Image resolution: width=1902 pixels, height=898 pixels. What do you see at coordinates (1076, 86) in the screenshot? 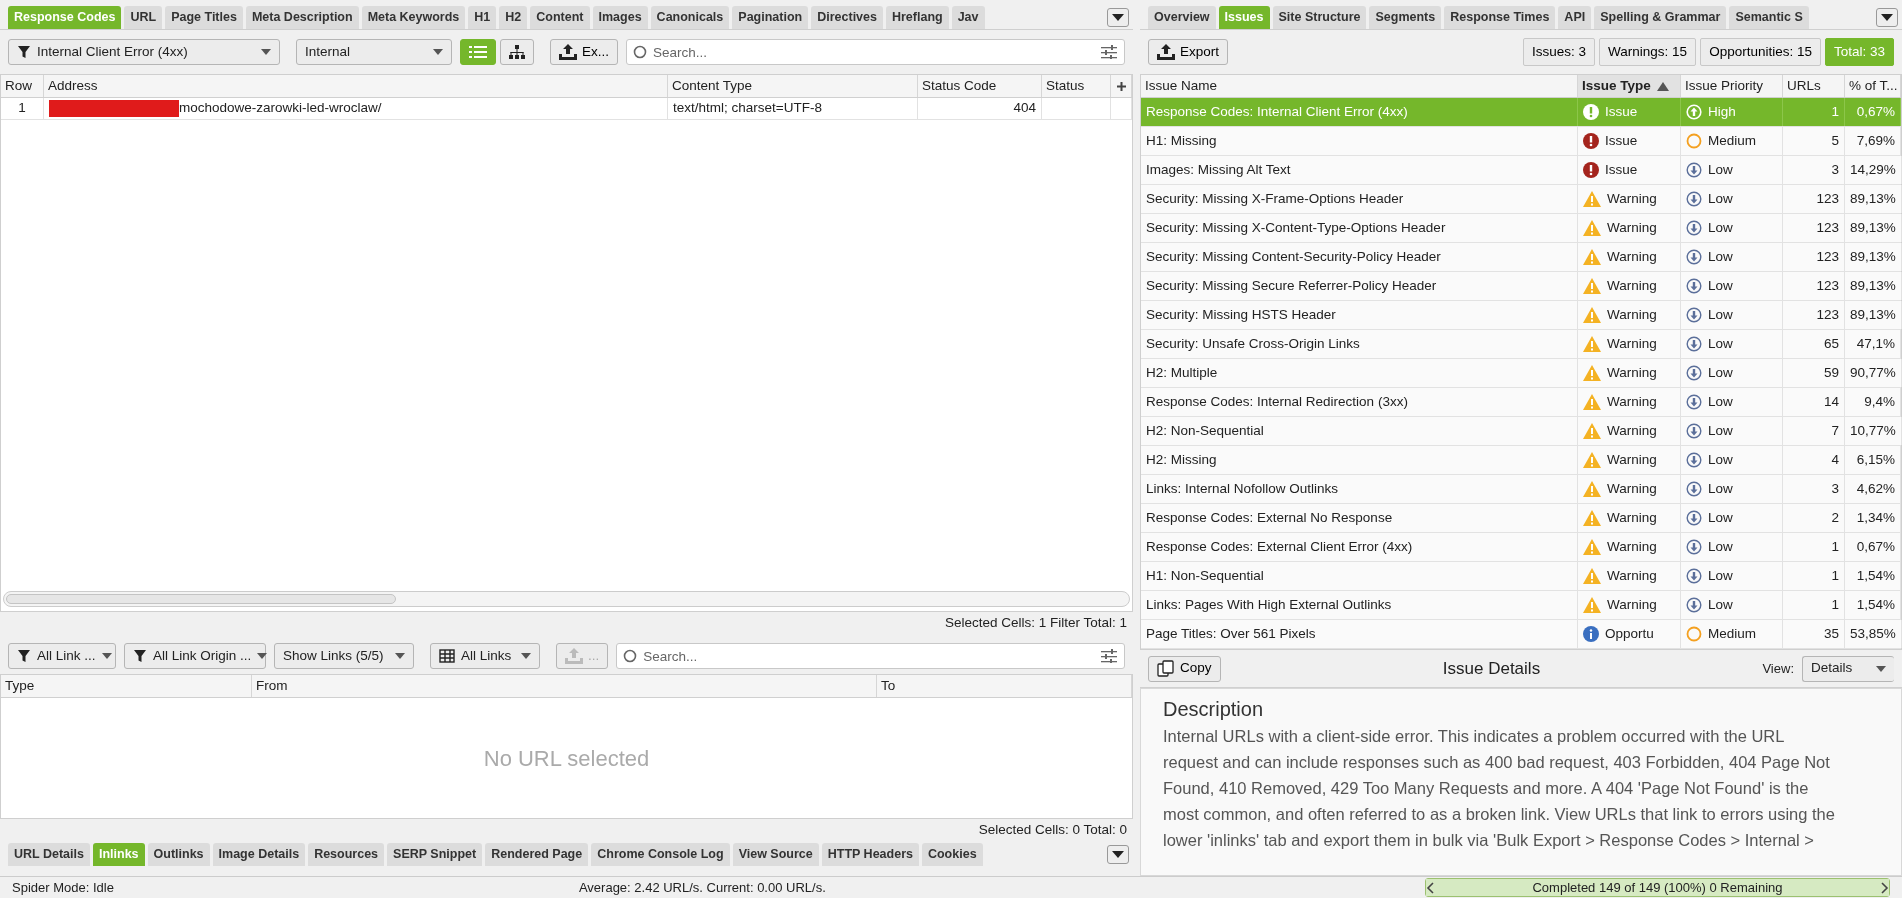
I see `column-header: Status` at bounding box center [1076, 86].